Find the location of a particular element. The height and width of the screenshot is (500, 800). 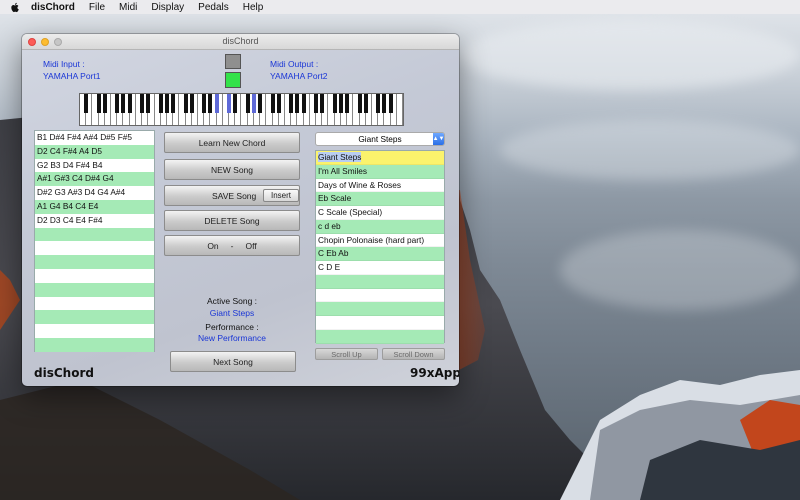

save-song-button: SAVE Song Insert is located at coordinates (232, 195).